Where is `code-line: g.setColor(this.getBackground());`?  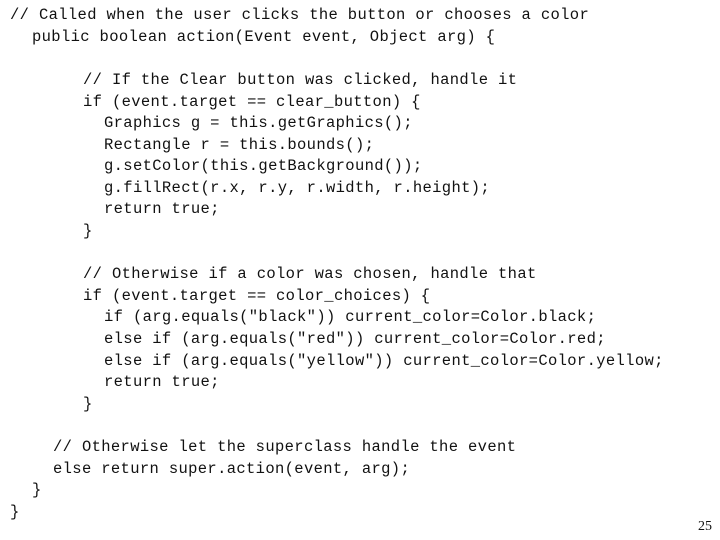
code-line: g.setColor(this.getBackground()); is located at coordinates (263, 166).